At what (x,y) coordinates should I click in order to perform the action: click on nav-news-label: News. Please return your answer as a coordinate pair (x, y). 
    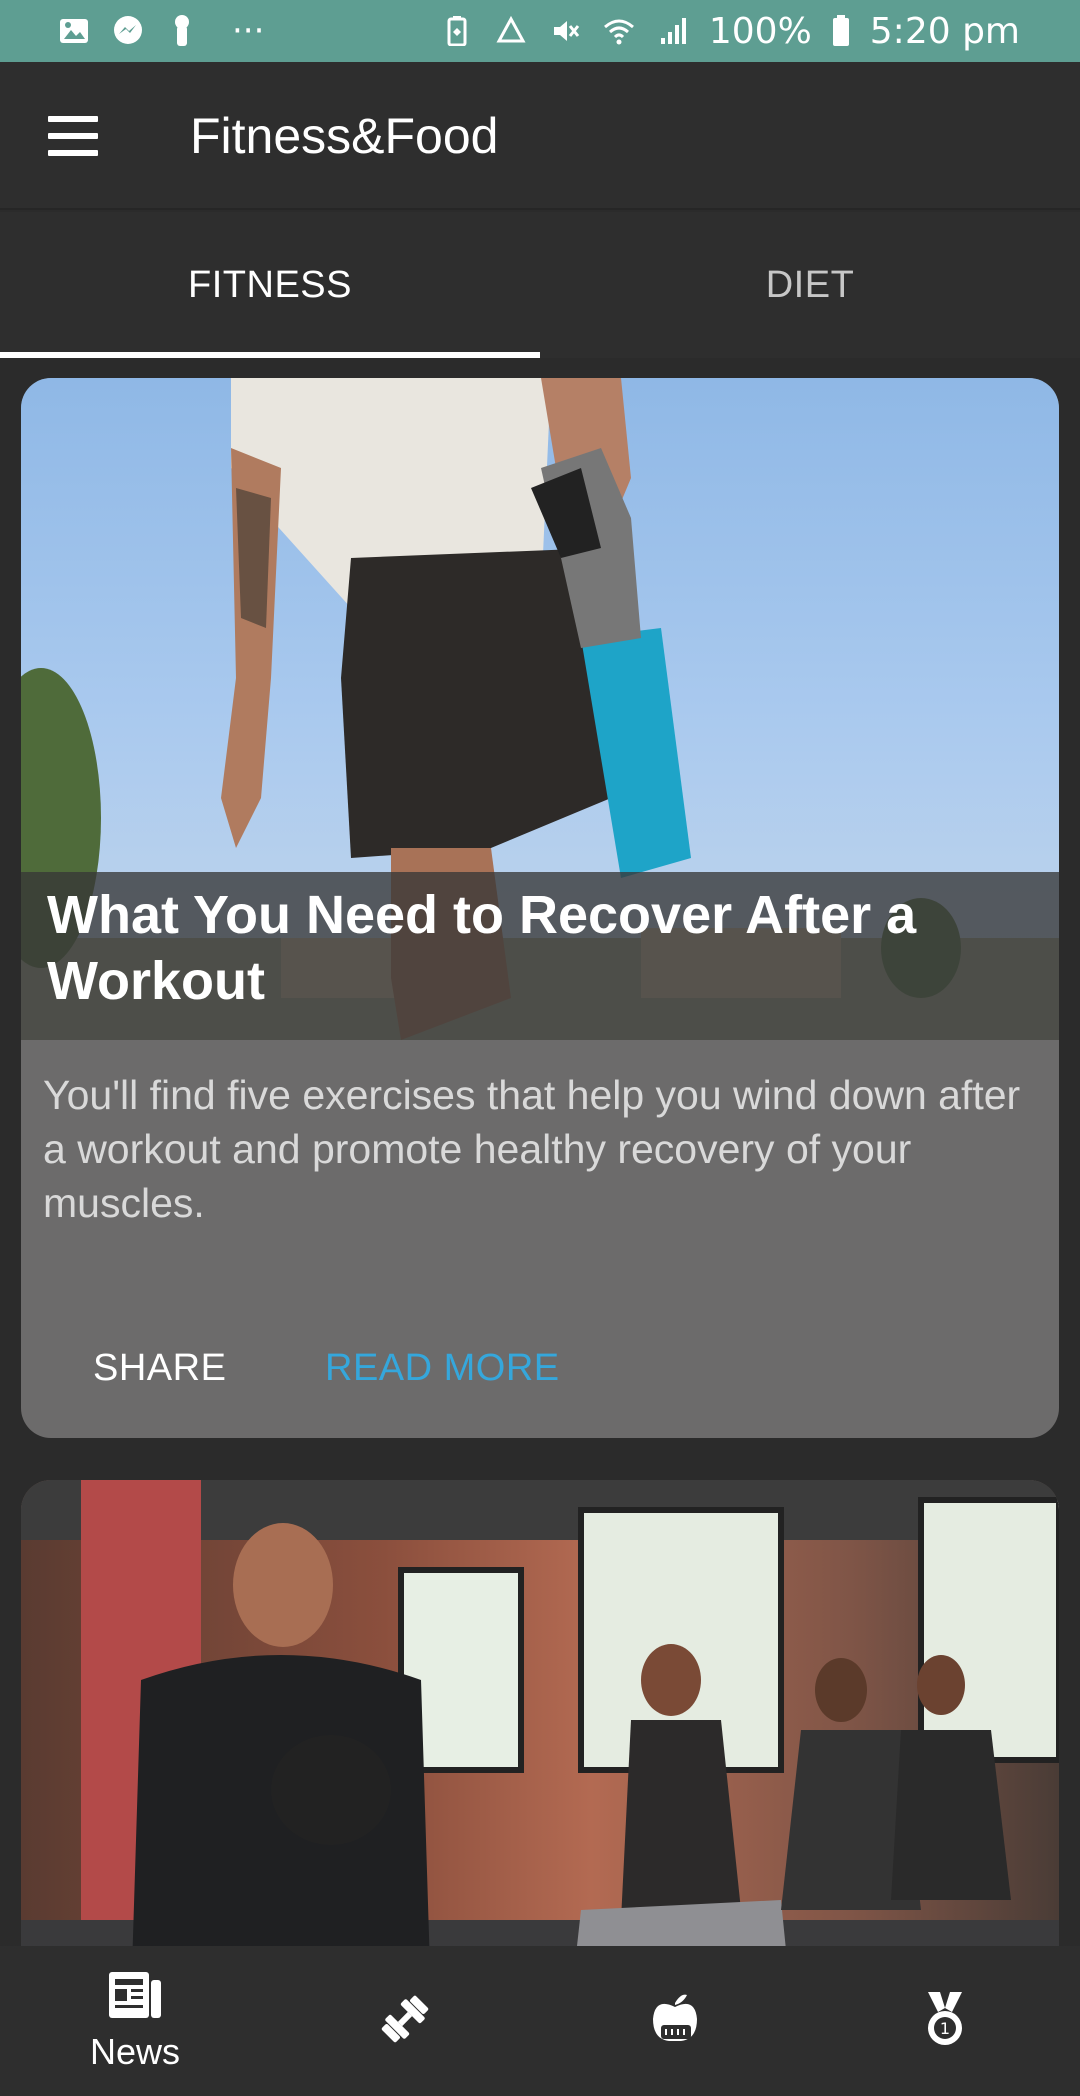
    Looking at the image, I should click on (135, 2051).